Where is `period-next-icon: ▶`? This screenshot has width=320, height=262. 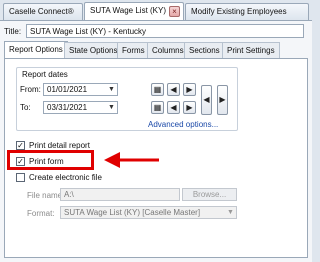
period-next-icon: ▶ is located at coordinates (222, 100).